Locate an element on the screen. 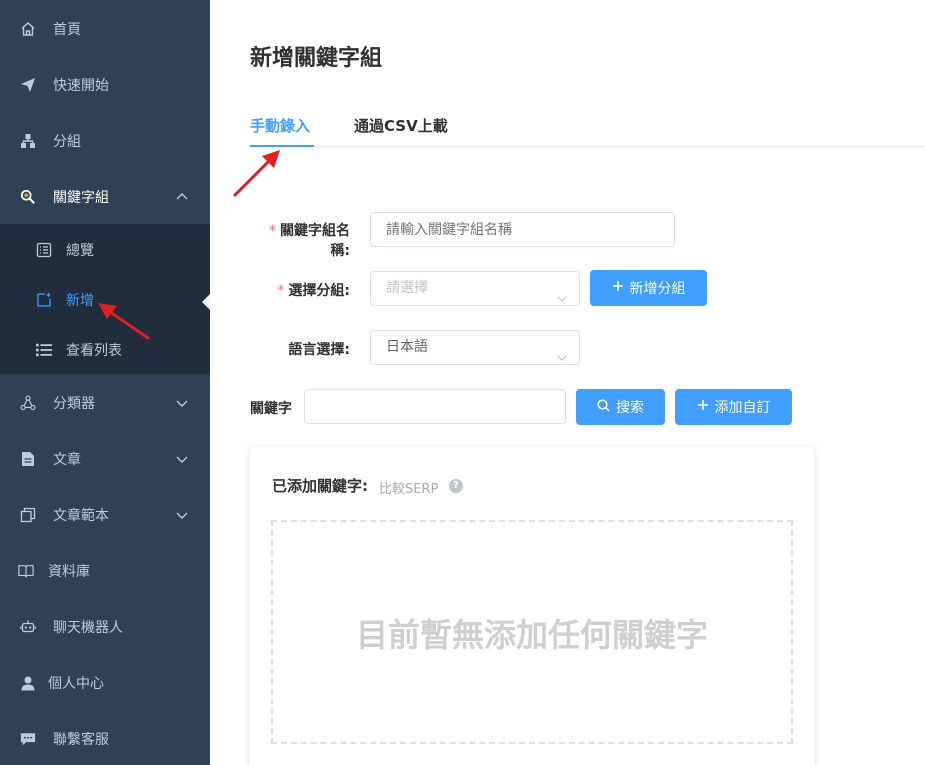 The image size is (925, 765). sidebar-item-keyword-groups: 關鍵字組 is located at coordinates (105, 197).